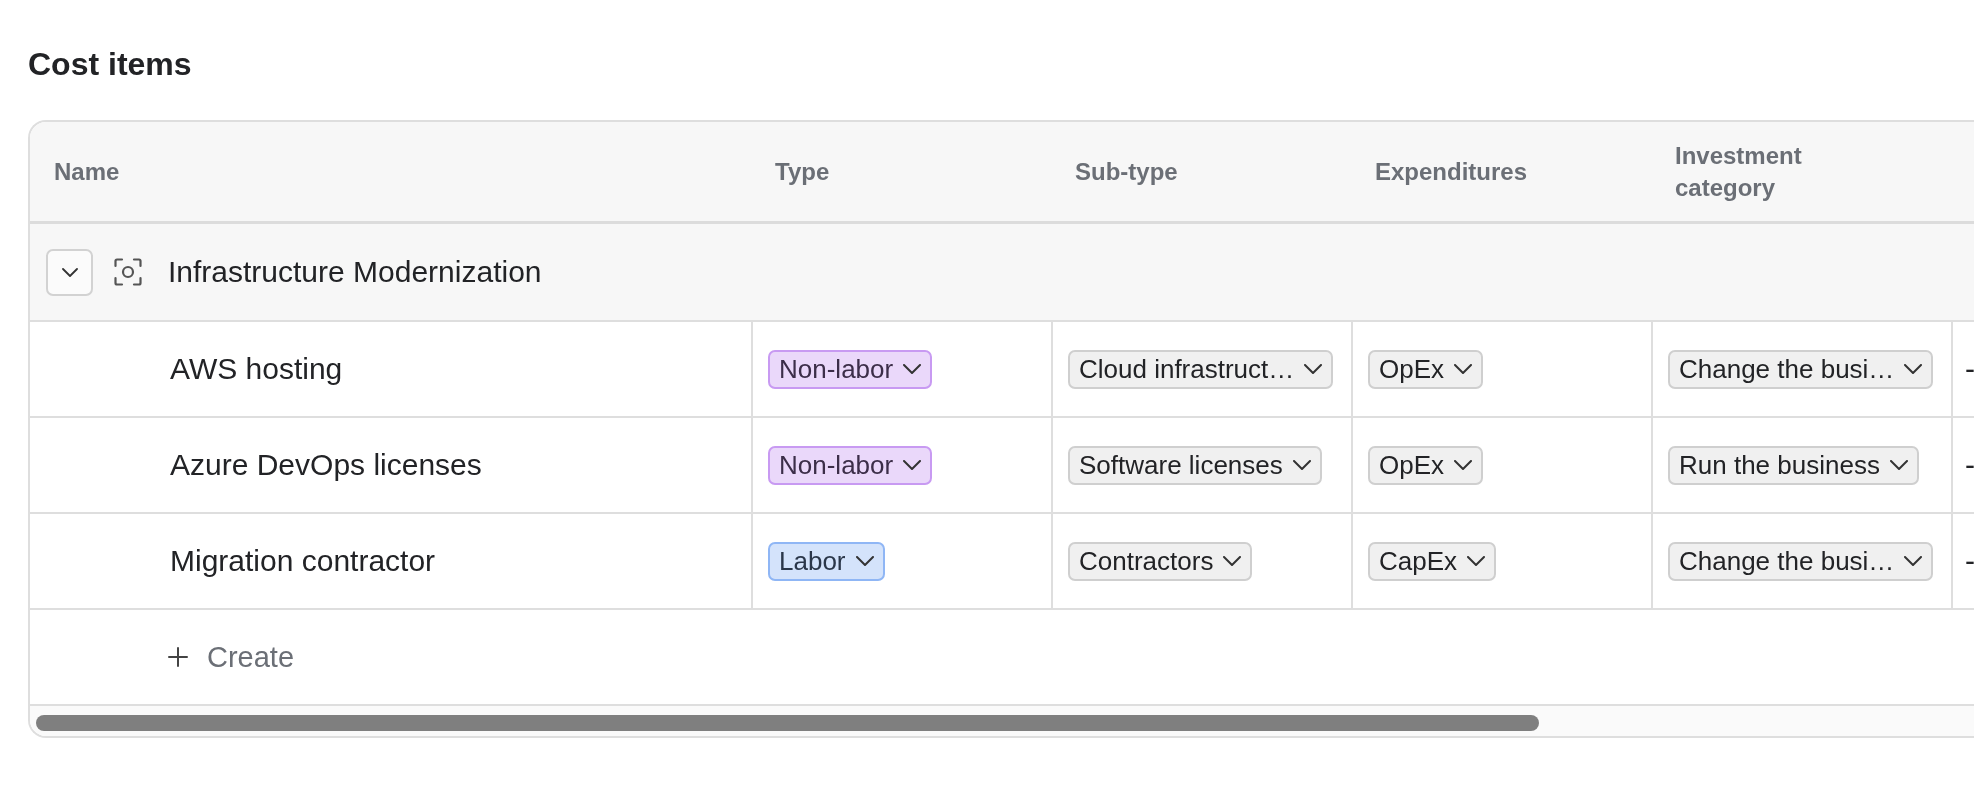  Describe the element at coordinates (303, 561) in the screenshot. I see `item-name: Migration contractor` at that location.